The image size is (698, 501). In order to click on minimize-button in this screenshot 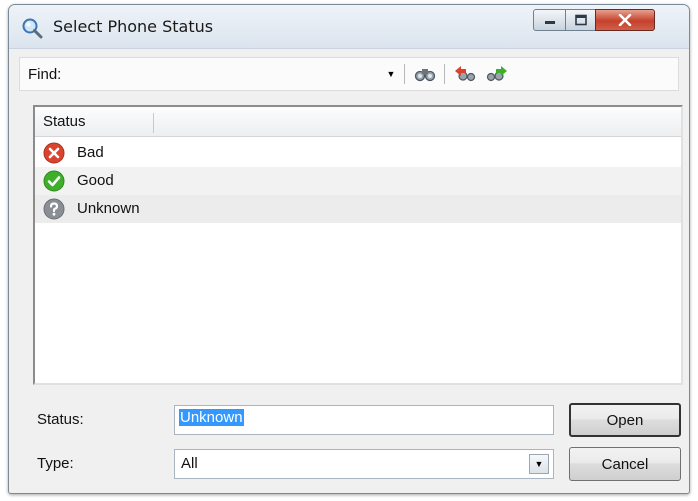, I will do `click(549, 20)`.